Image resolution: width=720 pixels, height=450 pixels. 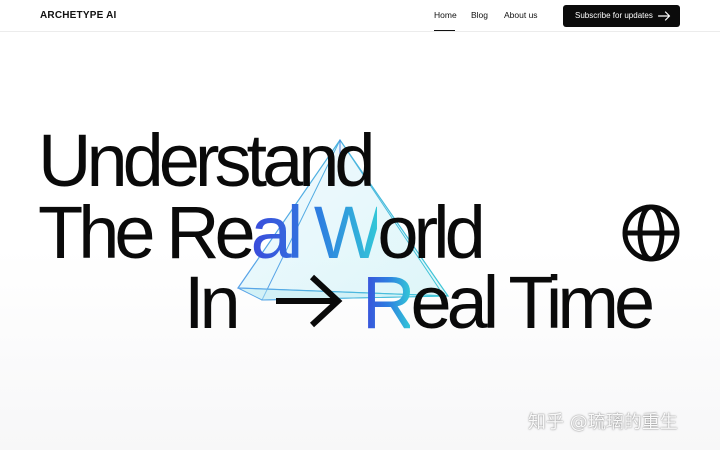 What do you see at coordinates (532, 302) in the screenshot?
I see `hero-text: eal Time` at bounding box center [532, 302].